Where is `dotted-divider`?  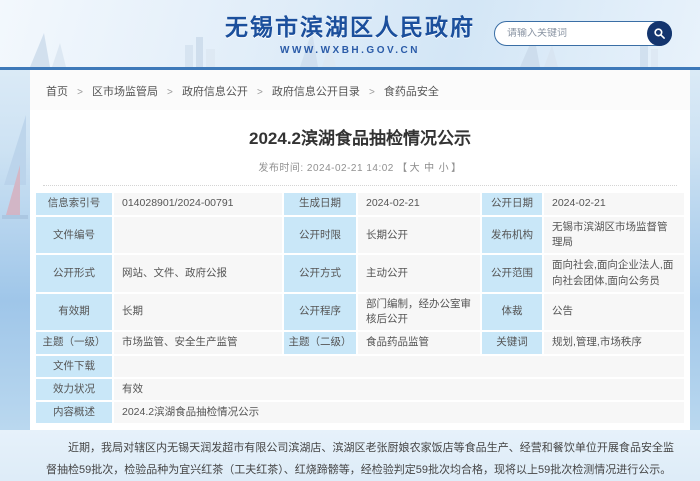
dotted-divider is located at coordinates (360, 185).